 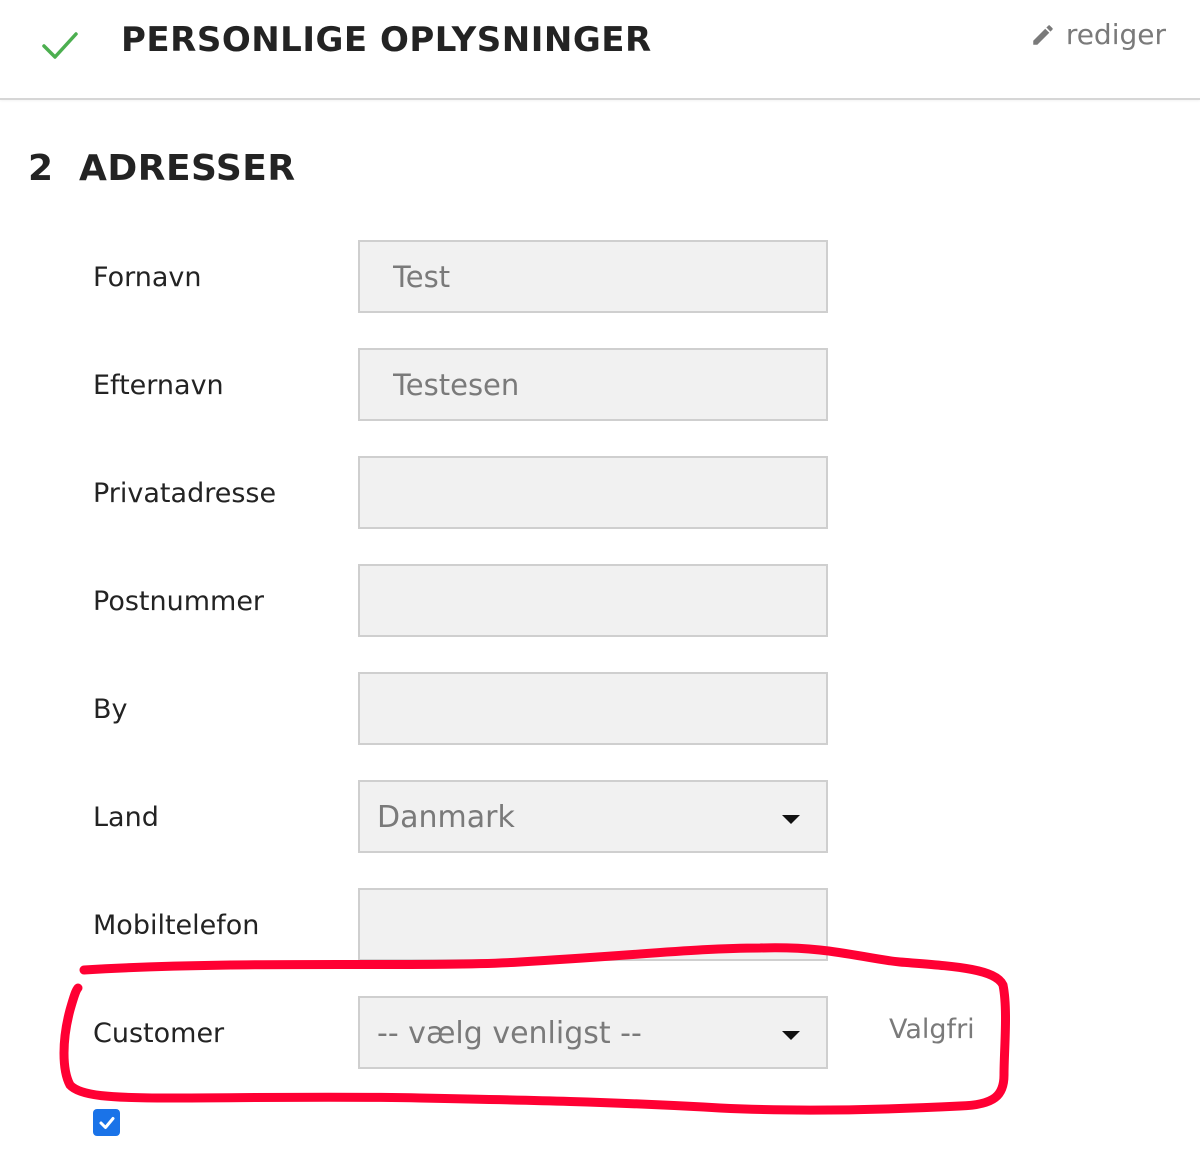 I want to click on address-input, so click(x=593, y=492).